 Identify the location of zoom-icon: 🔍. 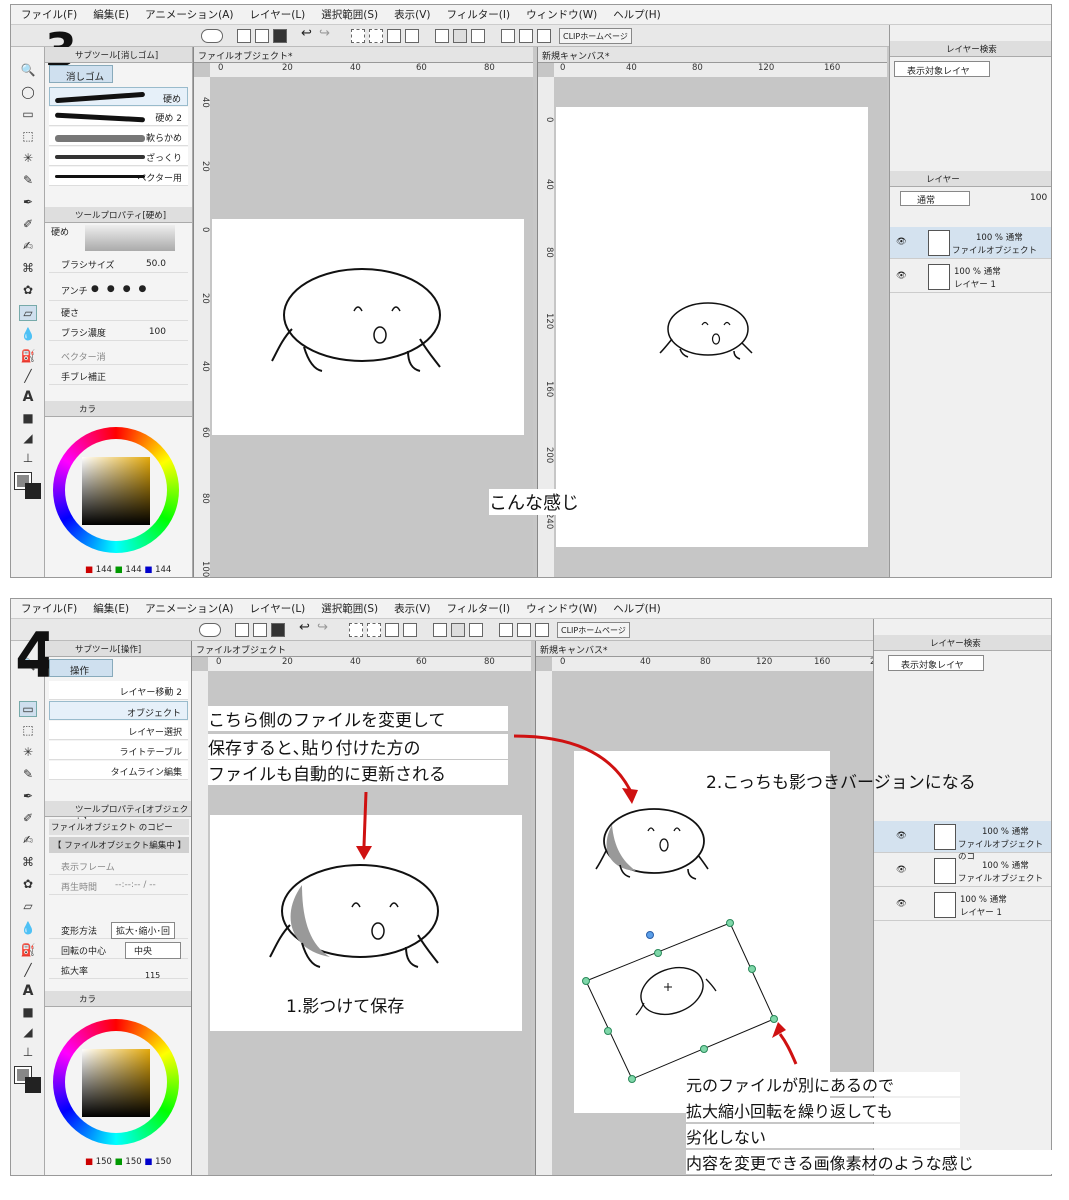
(28, 71).